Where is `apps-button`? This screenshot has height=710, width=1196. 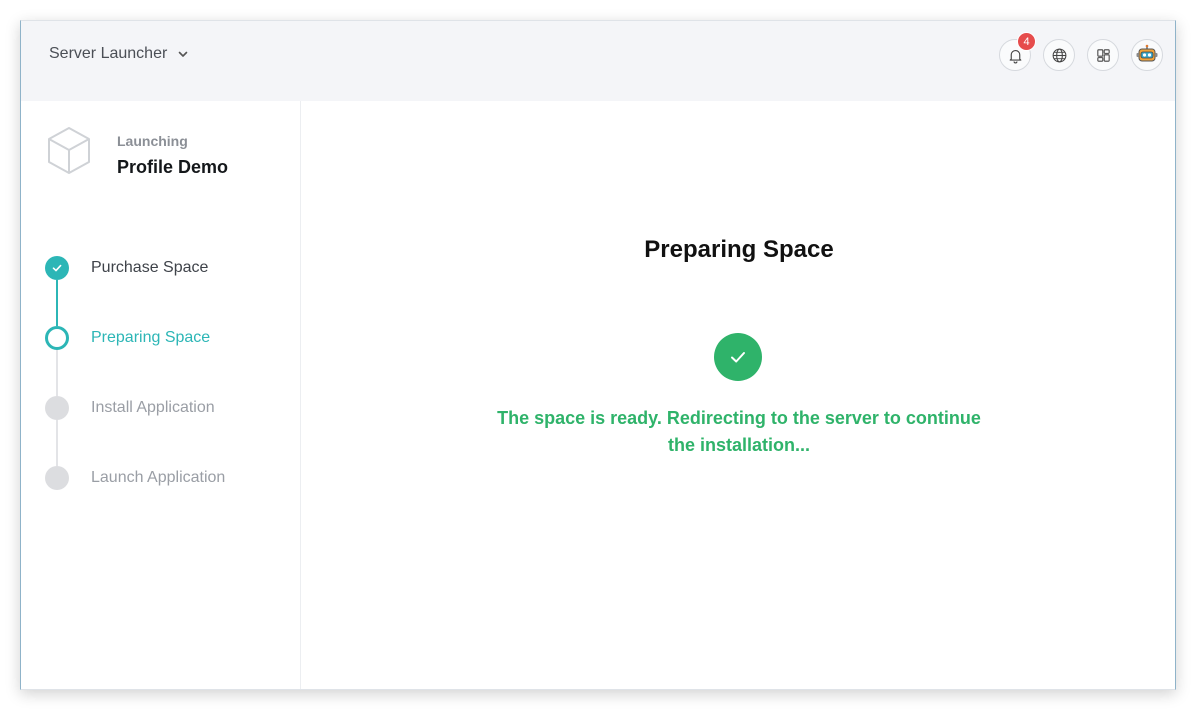 apps-button is located at coordinates (1103, 55).